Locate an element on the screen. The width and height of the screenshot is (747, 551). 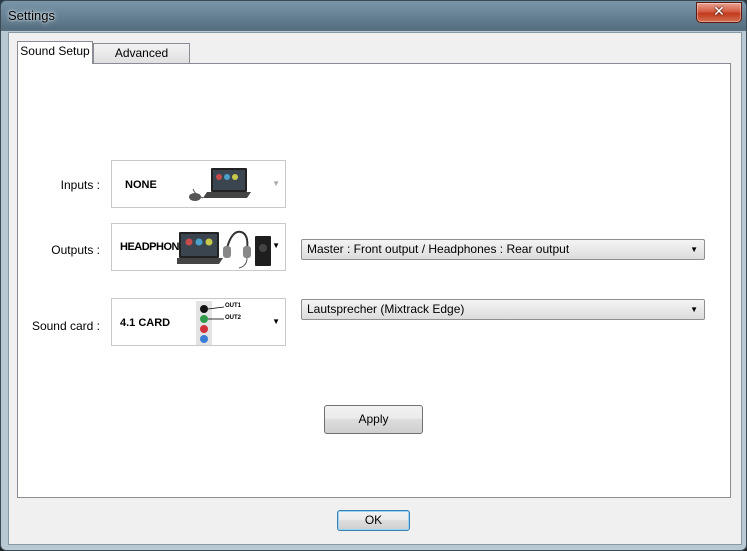
inputs-value: NONE is located at coordinates (141, 185).